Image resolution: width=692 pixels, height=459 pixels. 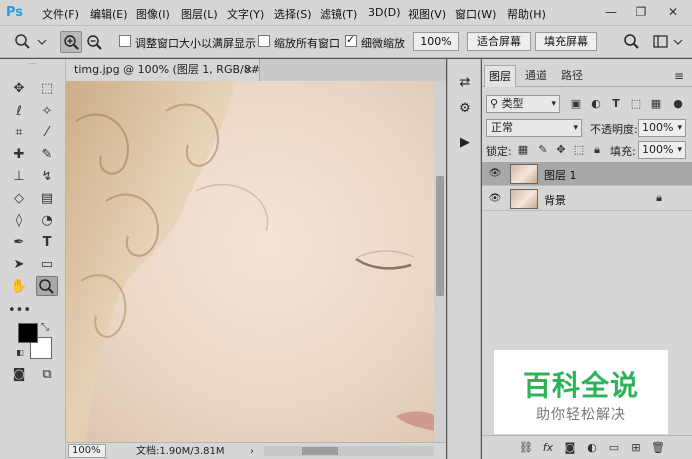 I want to click on link-layers-icon: ⛓, so click(x=526, y=448).